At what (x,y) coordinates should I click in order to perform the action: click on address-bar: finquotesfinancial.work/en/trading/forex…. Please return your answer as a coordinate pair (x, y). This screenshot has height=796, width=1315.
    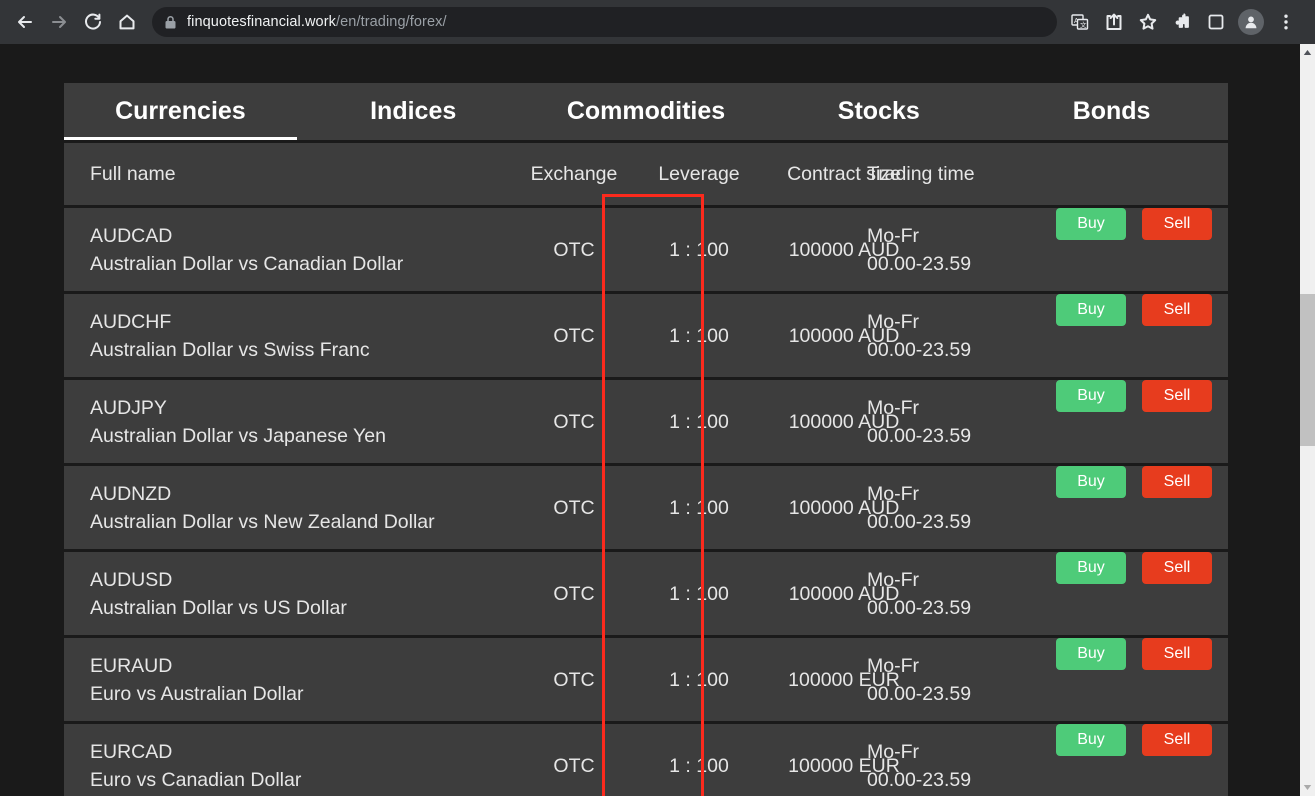
    Looking at the image, I should click on (604, 22).